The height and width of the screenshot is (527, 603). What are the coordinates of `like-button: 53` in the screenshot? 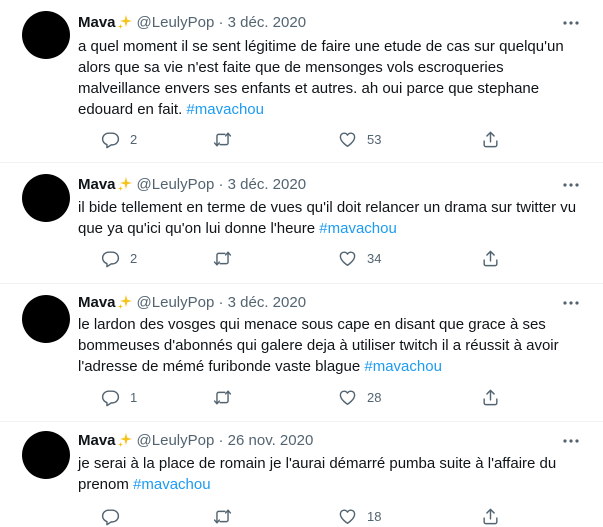 It's located at (359, 139).